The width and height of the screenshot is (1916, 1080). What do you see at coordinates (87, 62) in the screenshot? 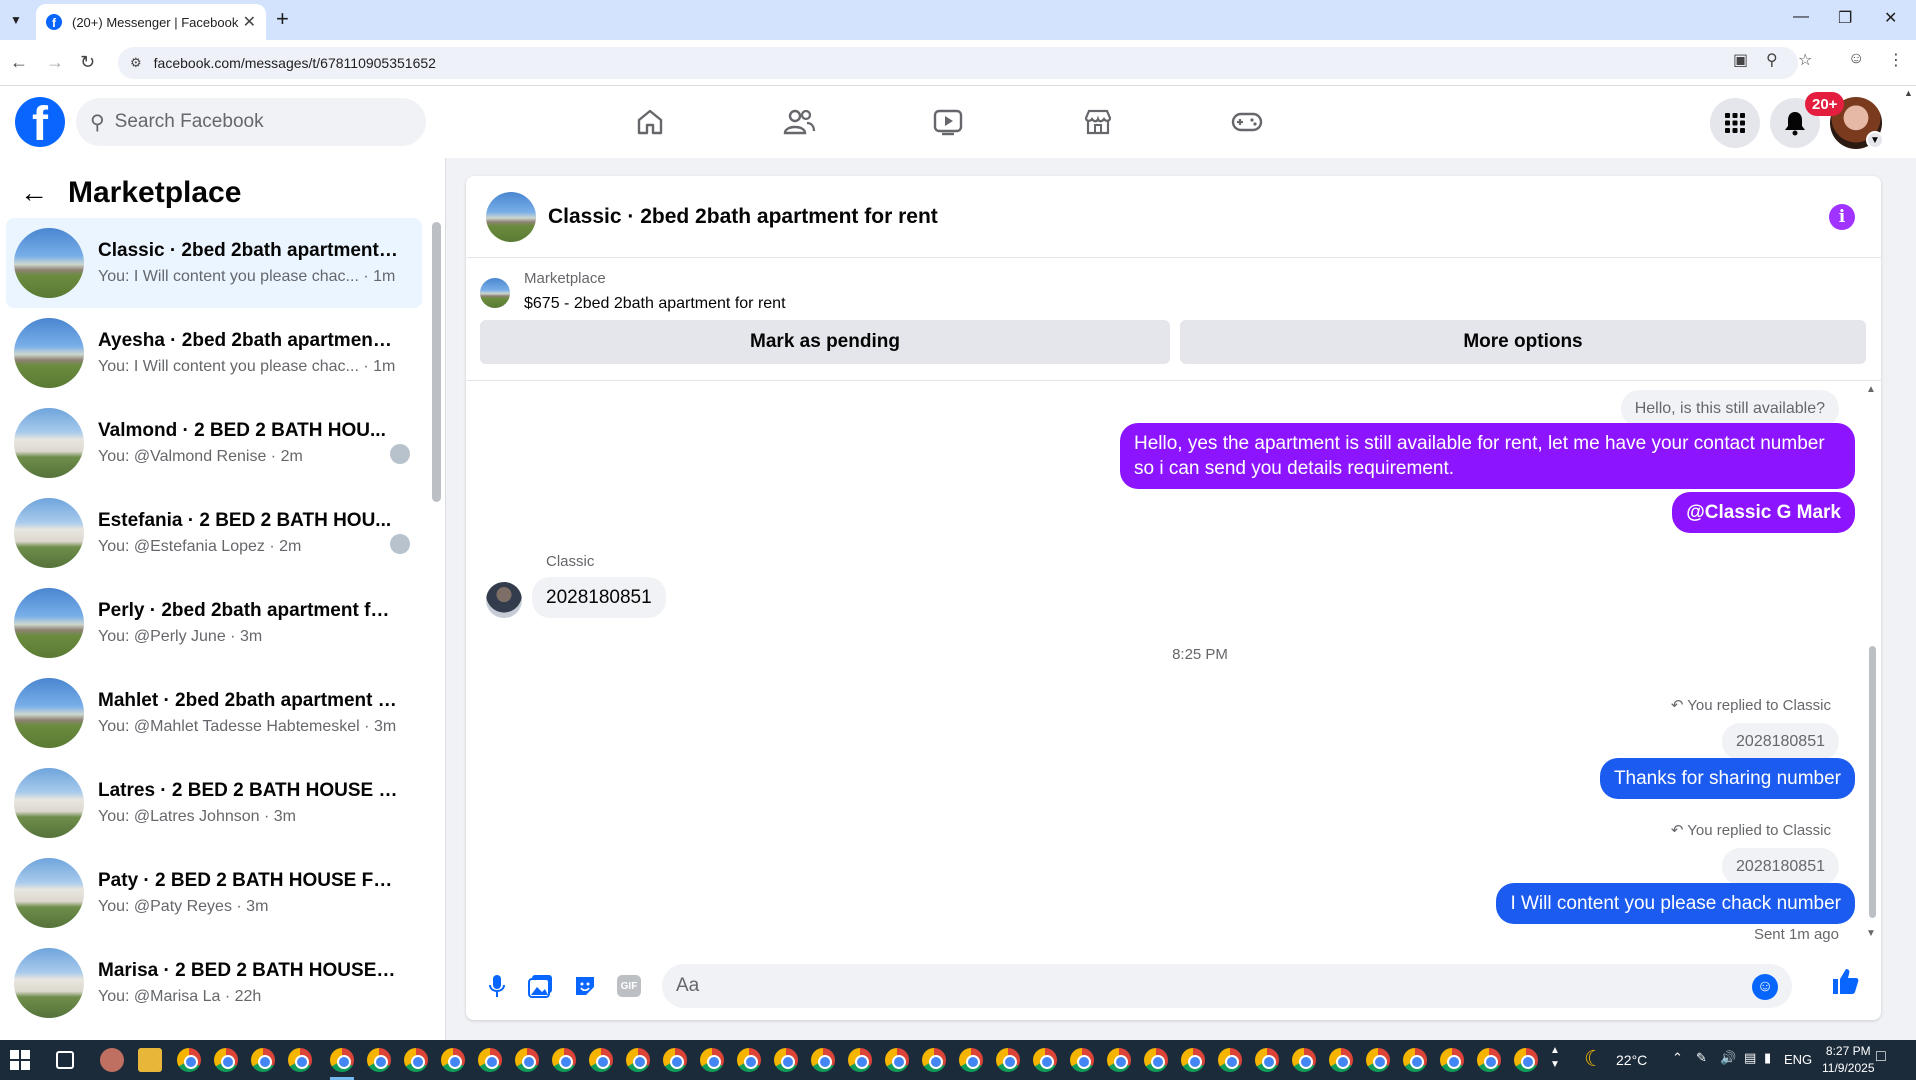
I see `reload-icon: ↻` at bounding box center [87, 62].